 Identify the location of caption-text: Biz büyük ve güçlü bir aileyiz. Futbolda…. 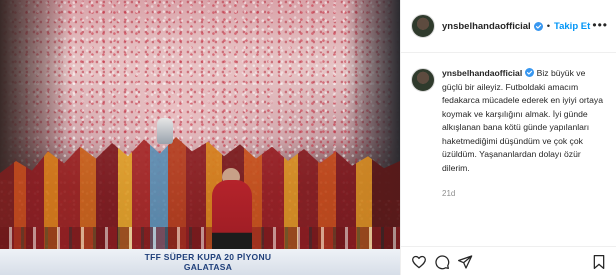
(522, 120).